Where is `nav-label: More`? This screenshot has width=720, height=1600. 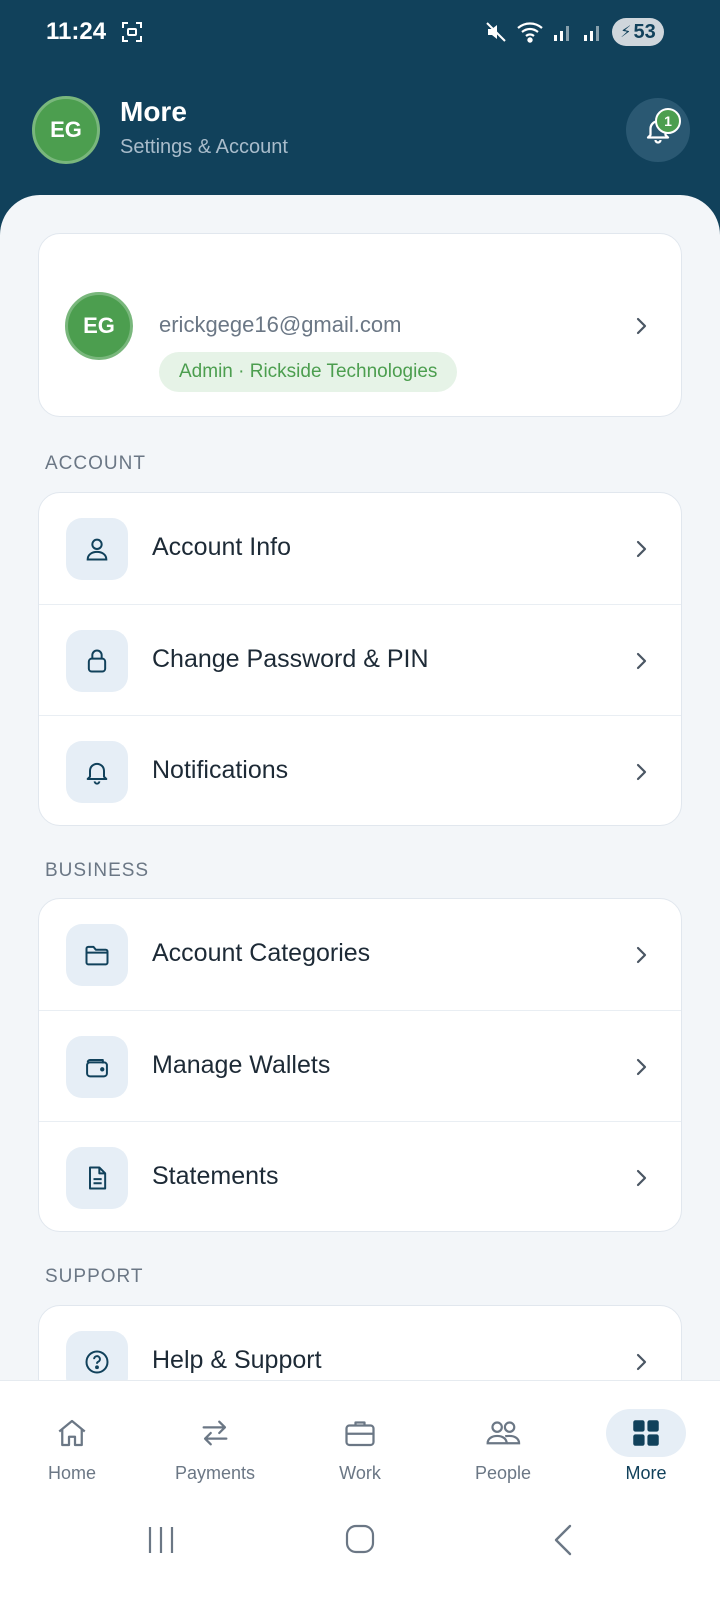
nav-label: More is located at coordinates (646, 1473).